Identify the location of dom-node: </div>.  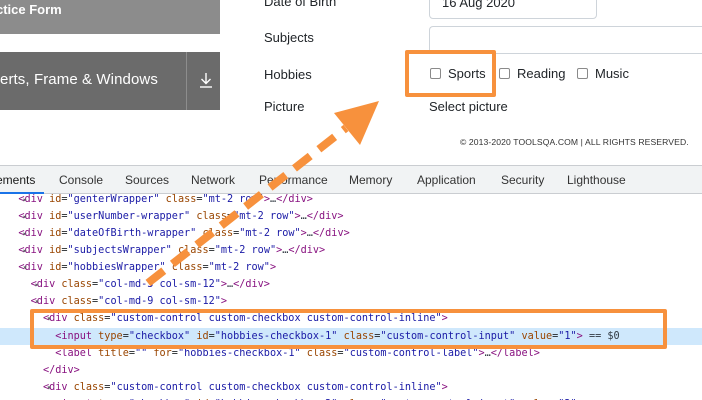
(351, 370).